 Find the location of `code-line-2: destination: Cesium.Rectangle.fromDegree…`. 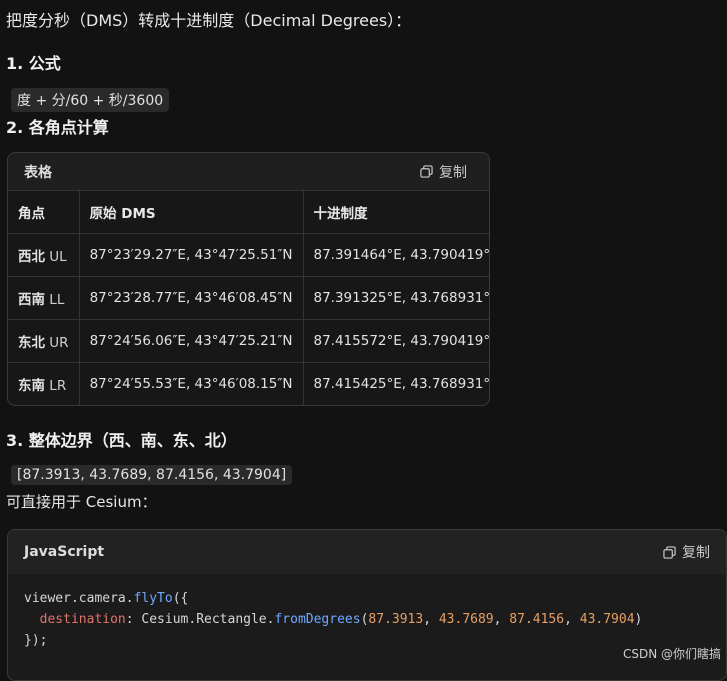

code-line-2: destination: Cesium.Rectangle.fromDegree… is located at coordinates (367, 619).